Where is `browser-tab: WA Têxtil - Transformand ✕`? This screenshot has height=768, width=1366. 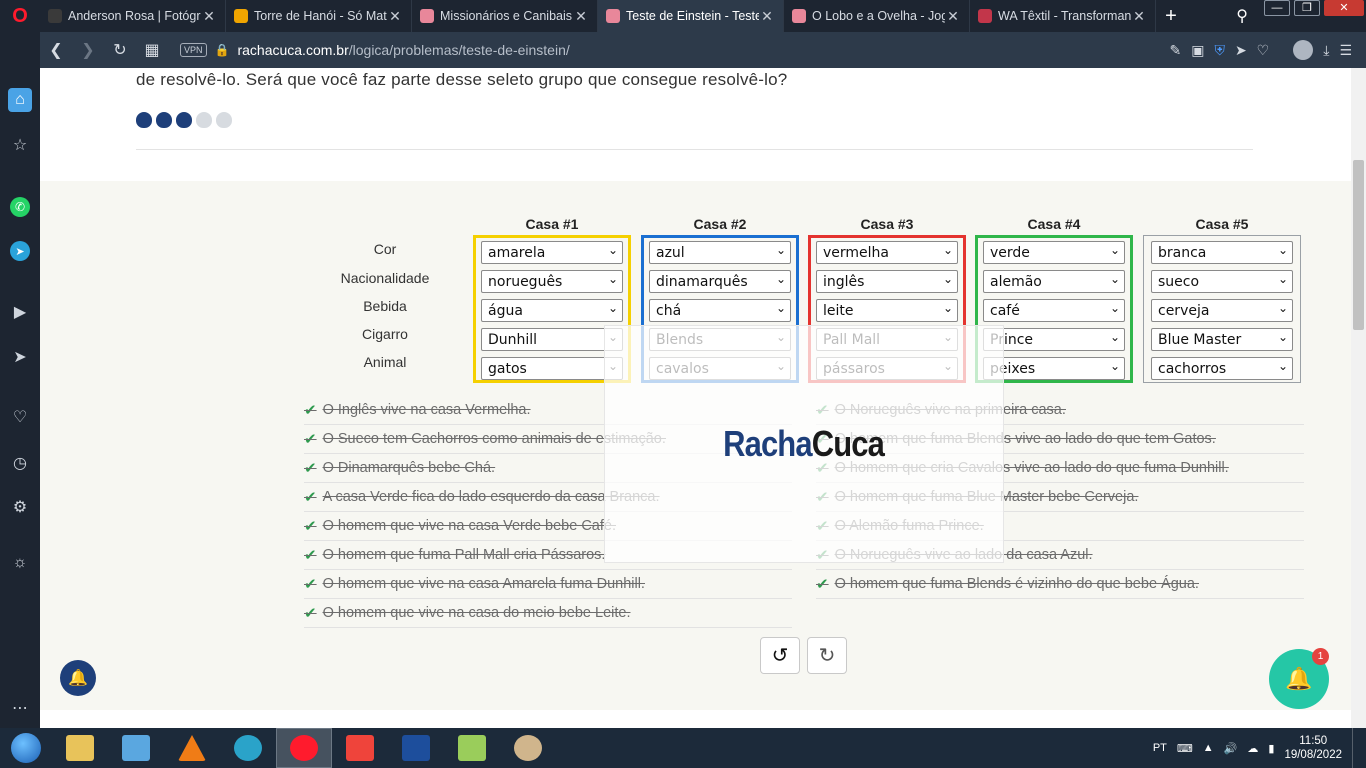 browser-tab: WA Têxtil - Transformand ✕ is located at coordinates (1063, 16).